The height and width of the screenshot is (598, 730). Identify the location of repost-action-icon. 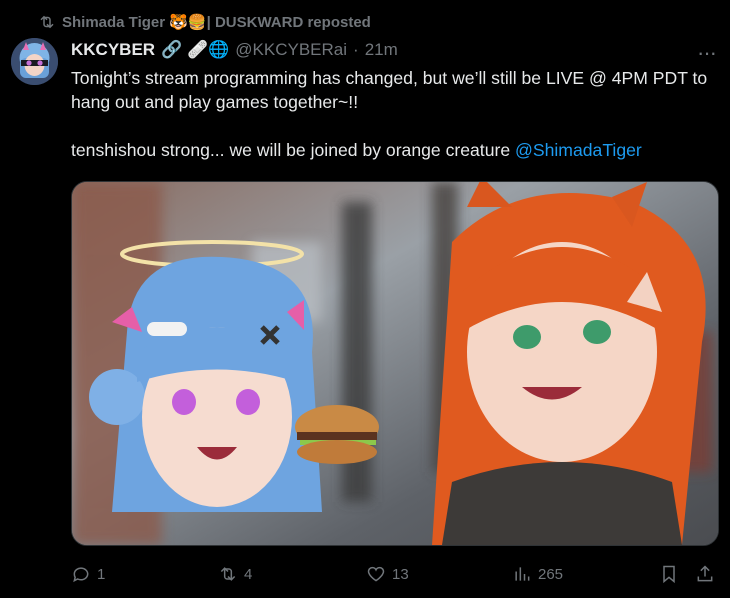
(228, 574).